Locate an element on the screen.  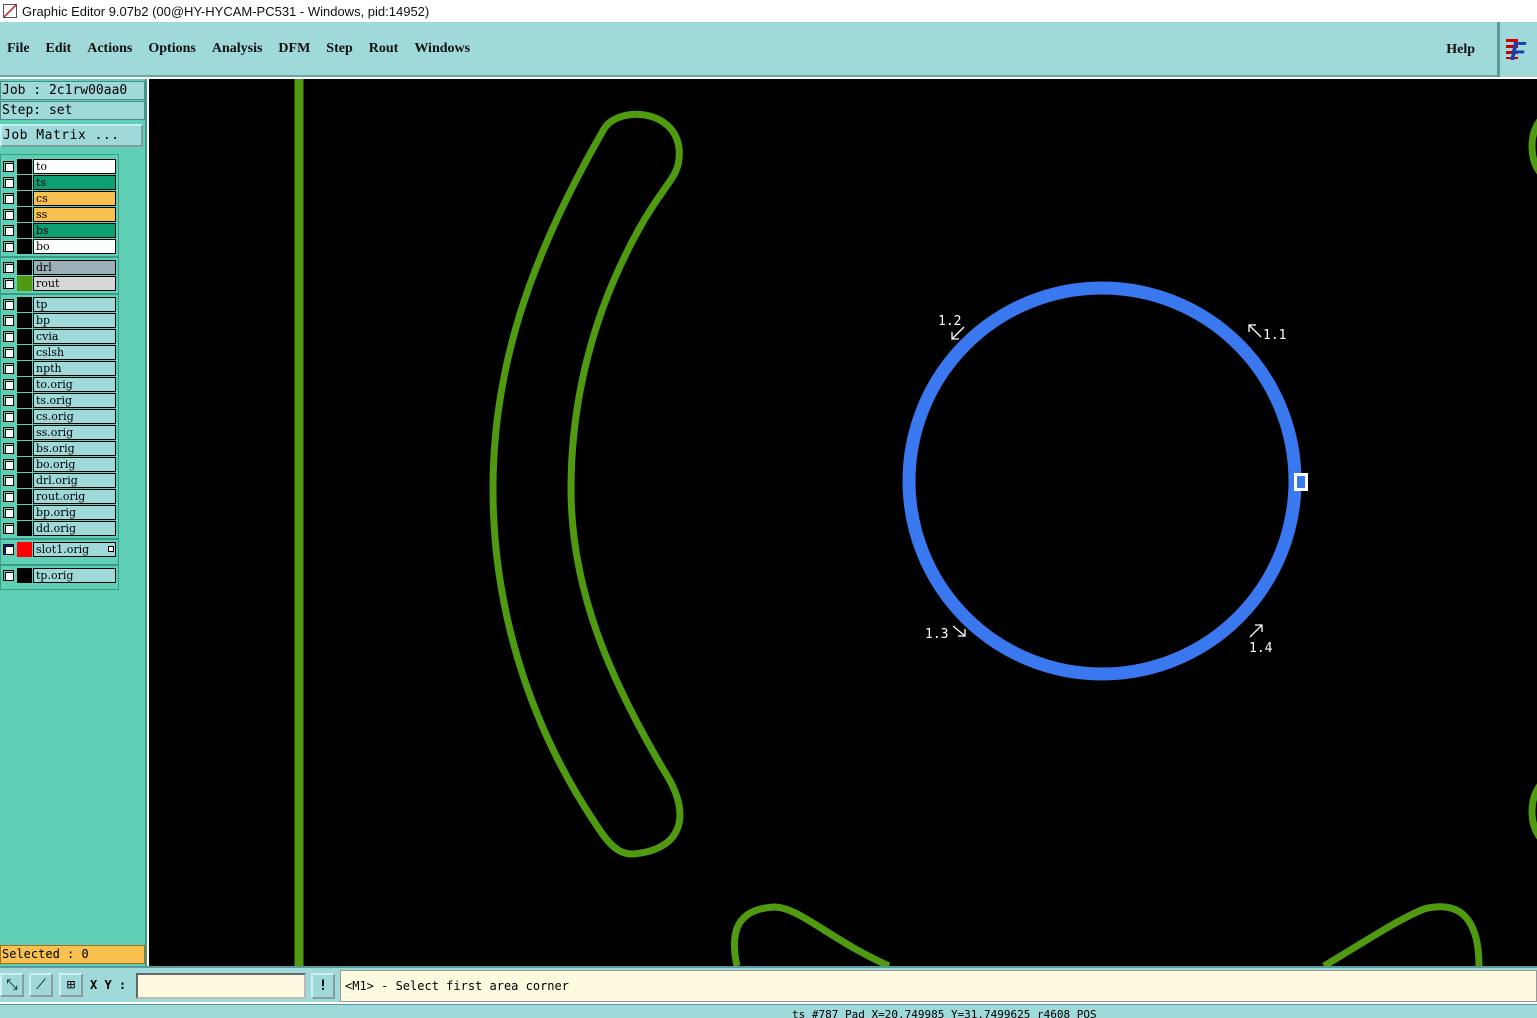
layer-name: ts.orig is located at coordinates (74, 400).